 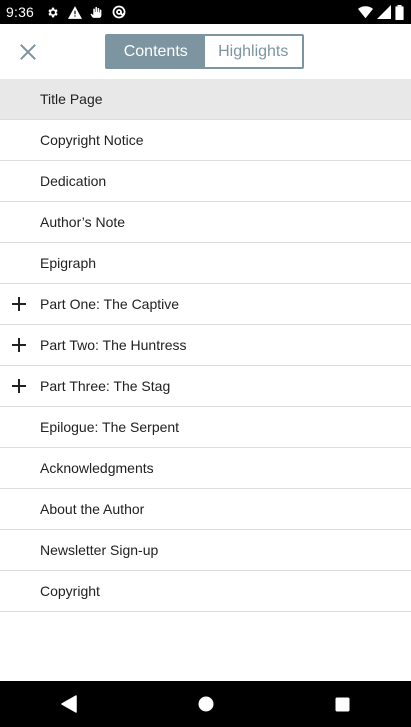 I want to click on toc-item-label: Title Page, so click(x=71, y=99).